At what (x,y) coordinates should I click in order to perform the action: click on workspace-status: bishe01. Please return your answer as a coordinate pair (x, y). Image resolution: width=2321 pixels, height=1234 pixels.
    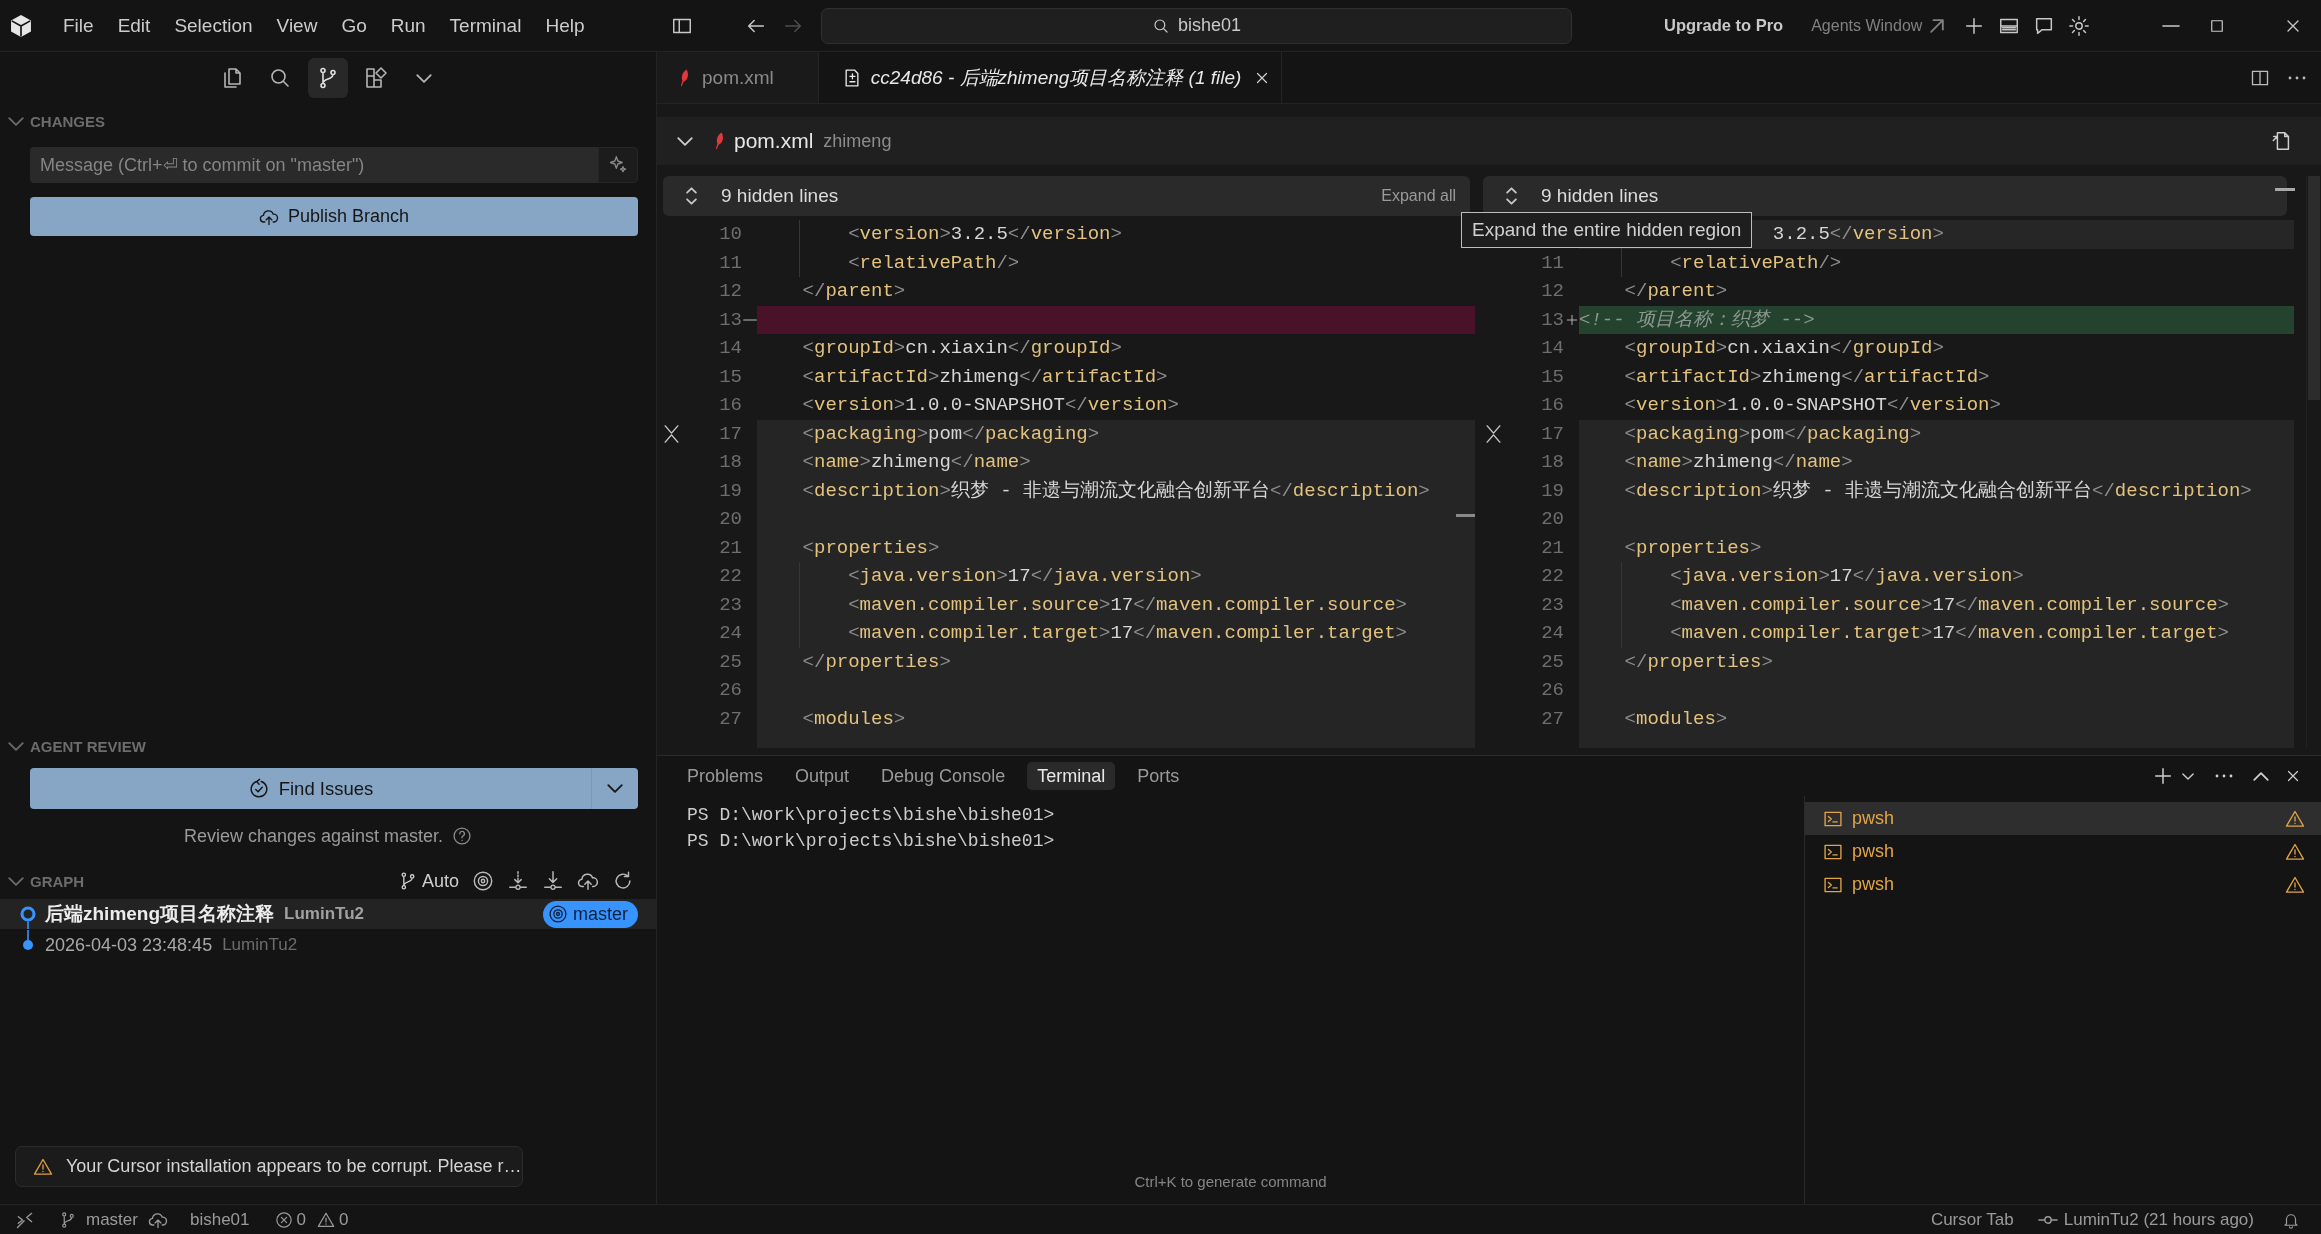
    Looking at the image, I should click on (219, 1219).